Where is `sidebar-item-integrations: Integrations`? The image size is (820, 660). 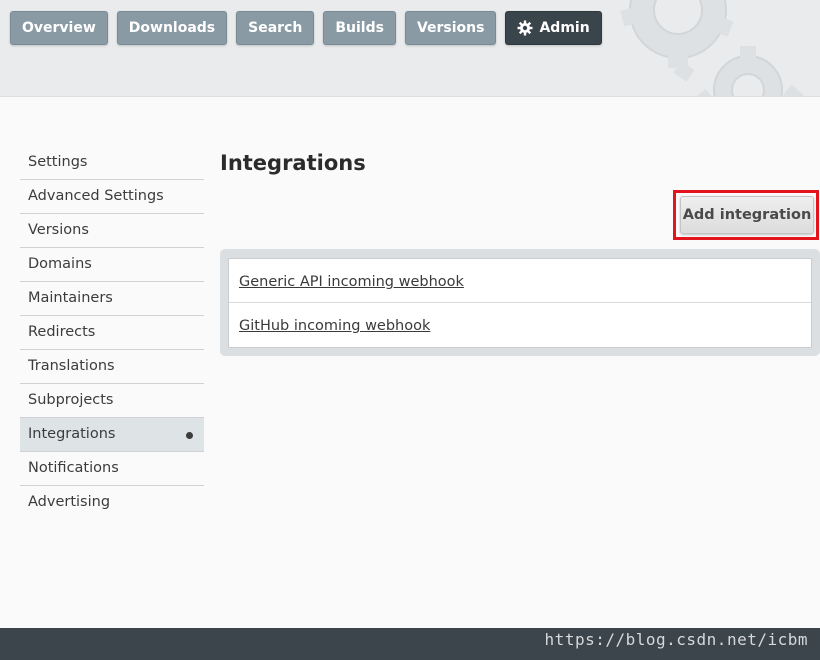 sidebar-item-integrations: Integrations is located at coordinates (112, 435).